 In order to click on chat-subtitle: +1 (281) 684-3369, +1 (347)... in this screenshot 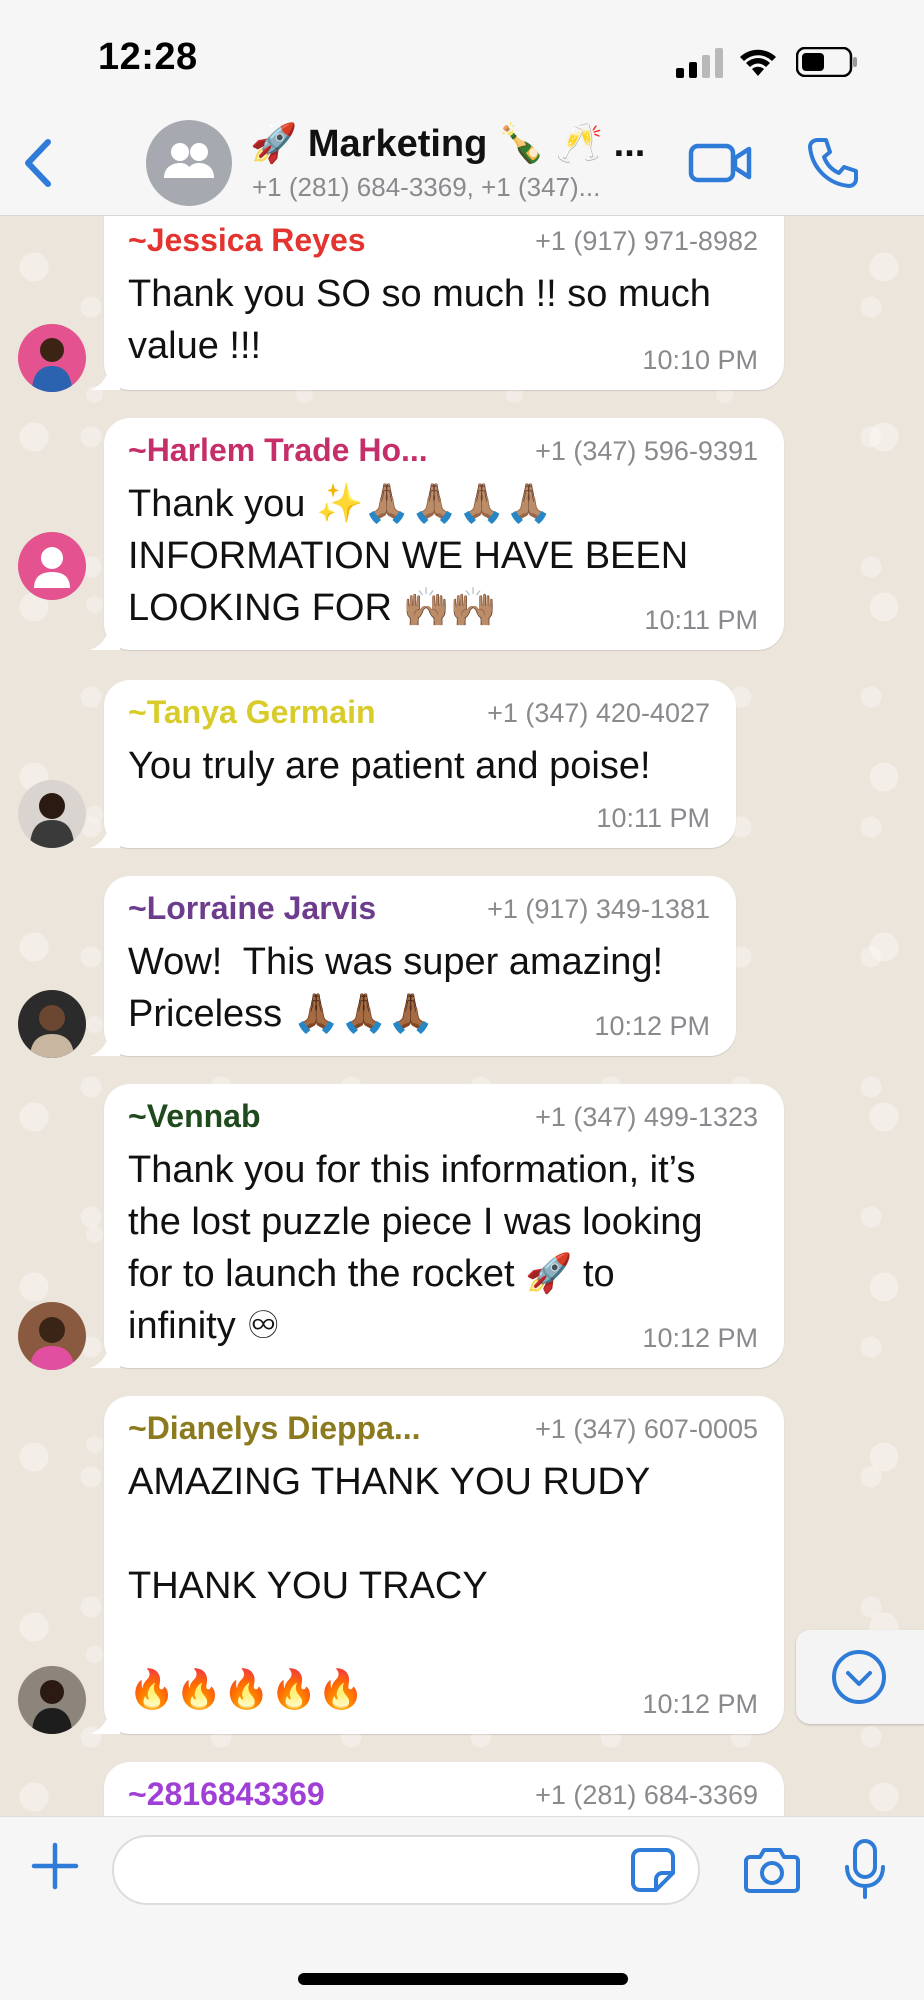, I will do `click(462, 187)`.